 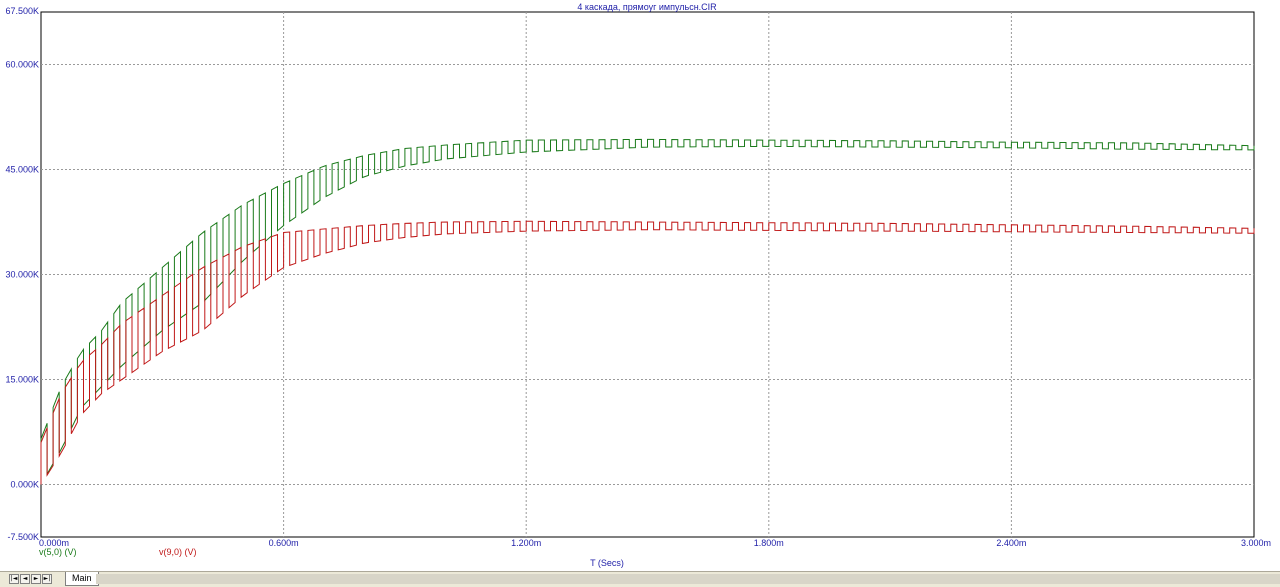 What do you see at coordinates (655, 543) in the screenshot?
I see `x-axis-ticks: 0.000m 0.600m 1.200m 1.800m 2.400m 3.000m` at bounding box center [655, 543].